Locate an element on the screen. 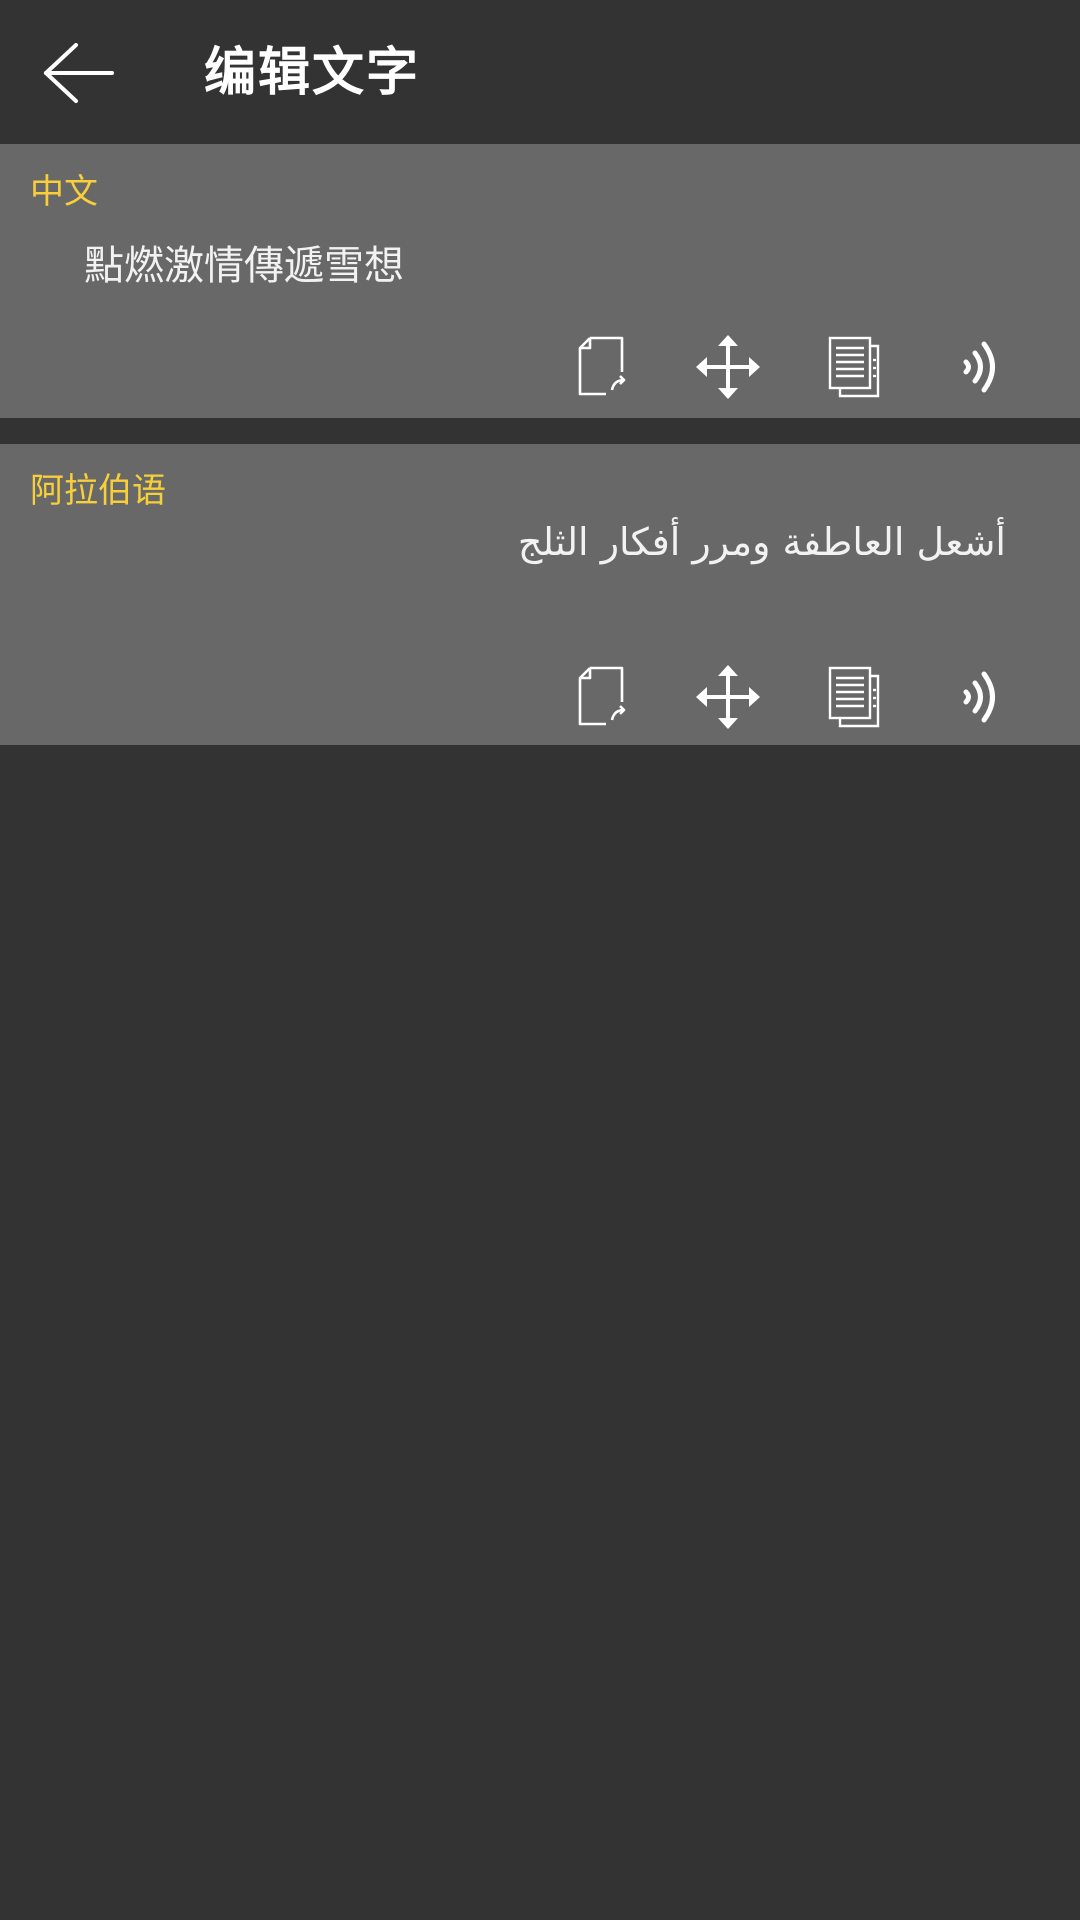  top-app-bar: 编辑文字 is located at coordinates (540, 72).